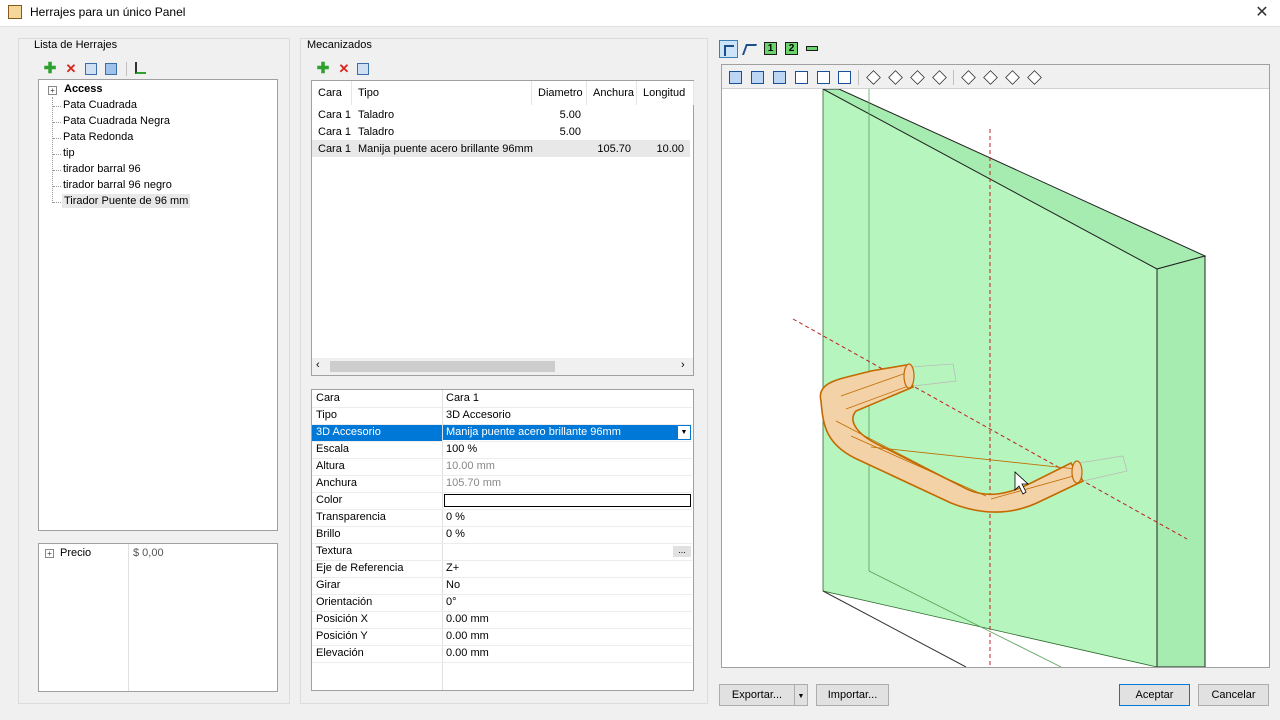 The image size is (1280, 720). Describe the element at coordinates (559, 93) in the screenshot. I see `column-header: Diametro` at that location.